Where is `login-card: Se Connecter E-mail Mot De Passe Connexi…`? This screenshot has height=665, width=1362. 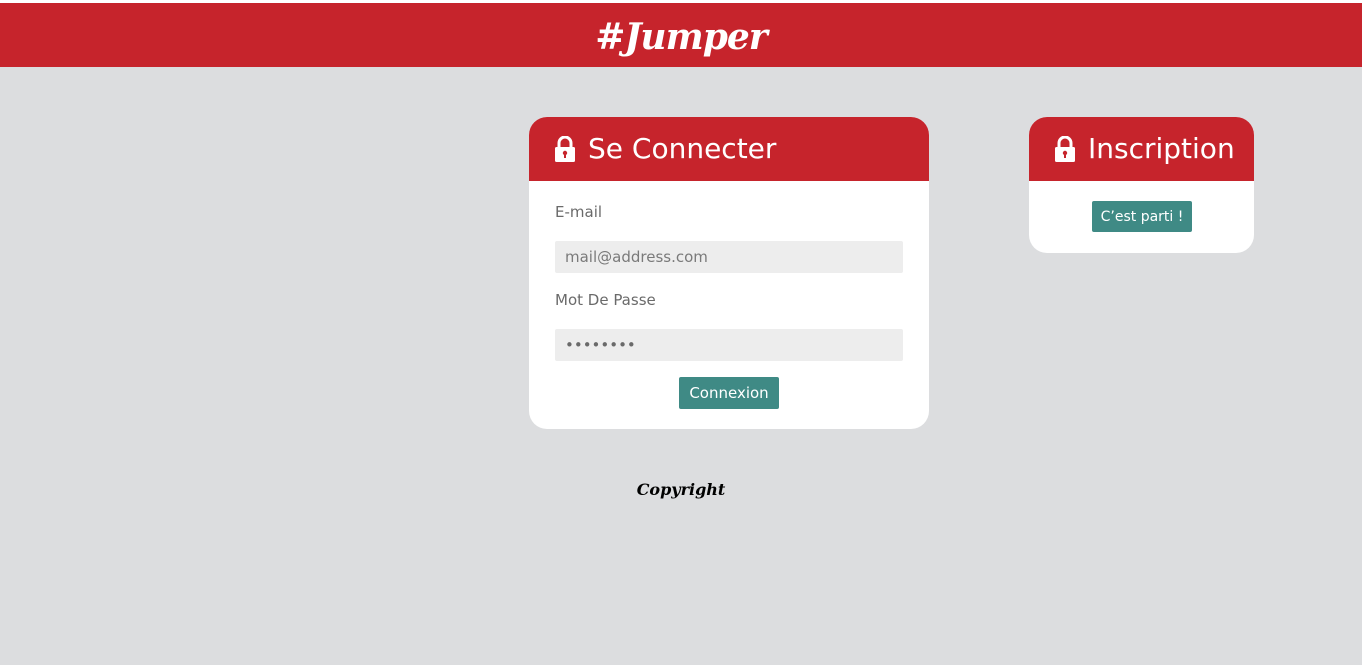 login-card: Se Connecter E-mail Mot De Passe Connexi… is located at coordinates (729, 273).